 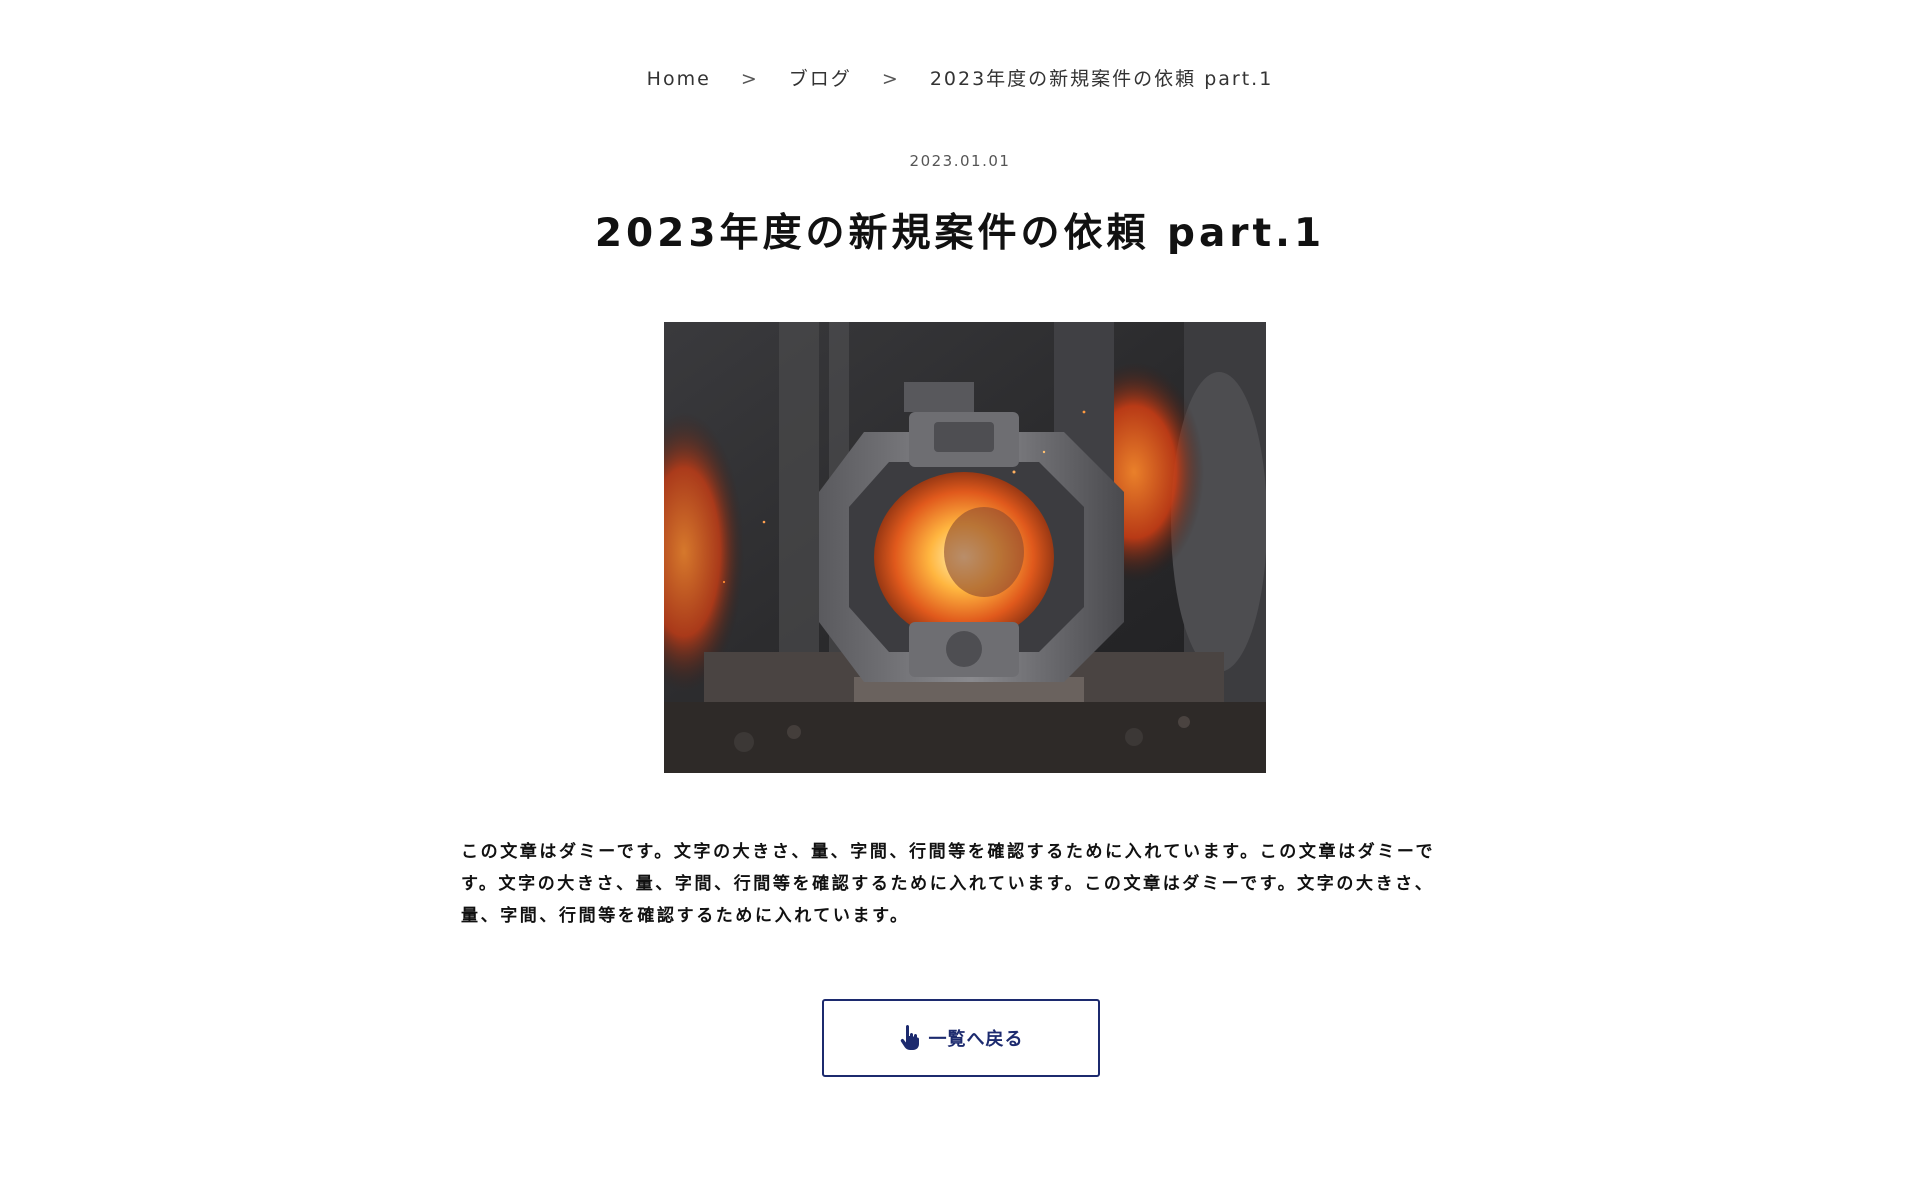 I want to click on breadcrumb-blog-link: ブログ, so click(x=820, y=79).